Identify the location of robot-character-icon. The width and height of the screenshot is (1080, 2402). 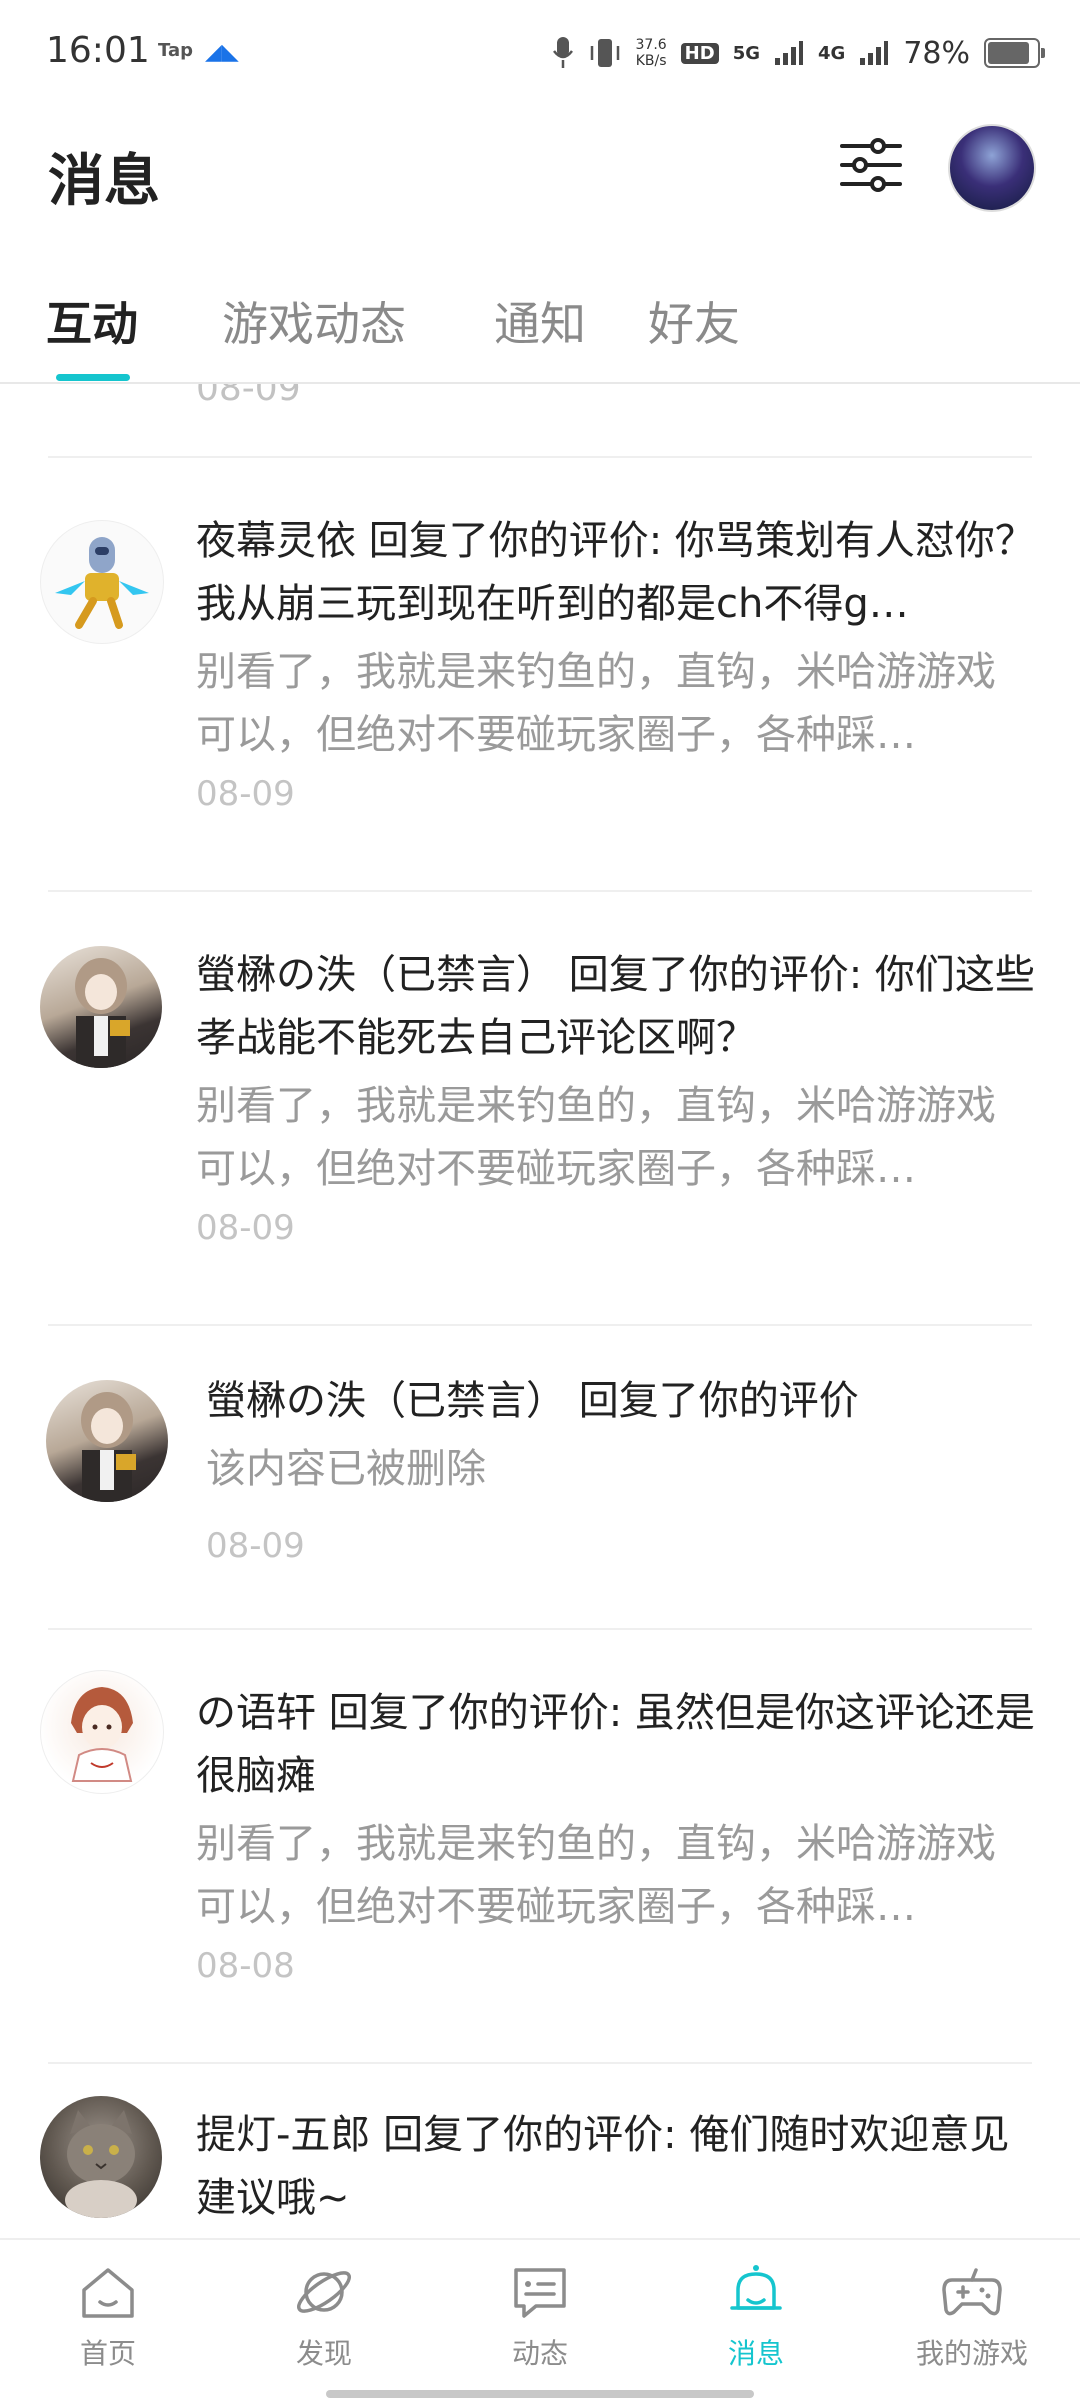
(102, 583).